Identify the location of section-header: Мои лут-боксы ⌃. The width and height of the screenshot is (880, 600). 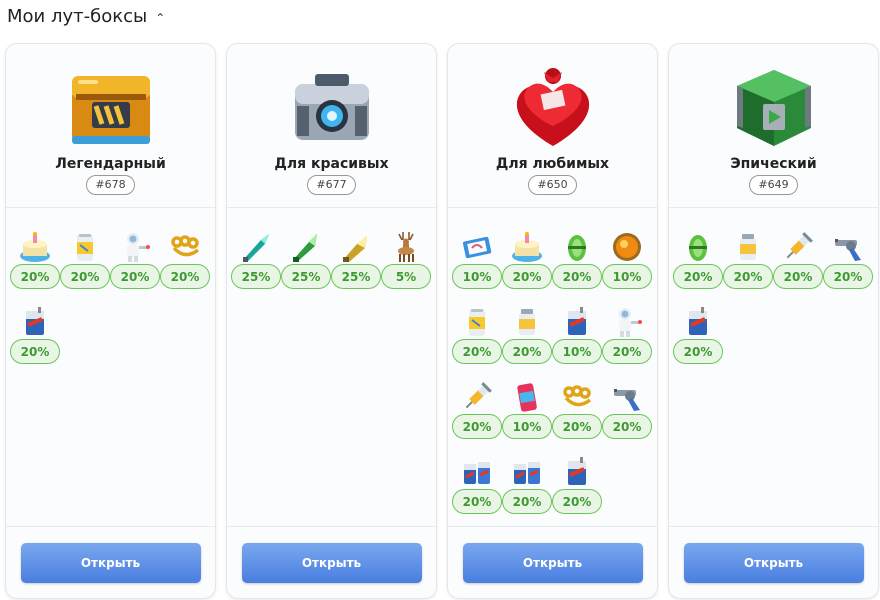
(86, 16).